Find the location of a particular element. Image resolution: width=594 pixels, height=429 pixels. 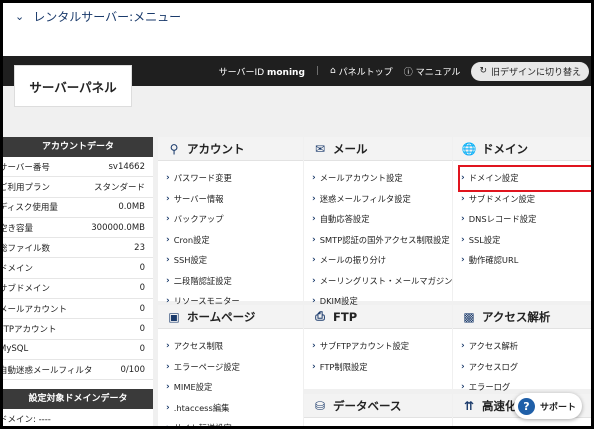

server-panel-logo: サーバーパネル is located at coordinates (73, 86).